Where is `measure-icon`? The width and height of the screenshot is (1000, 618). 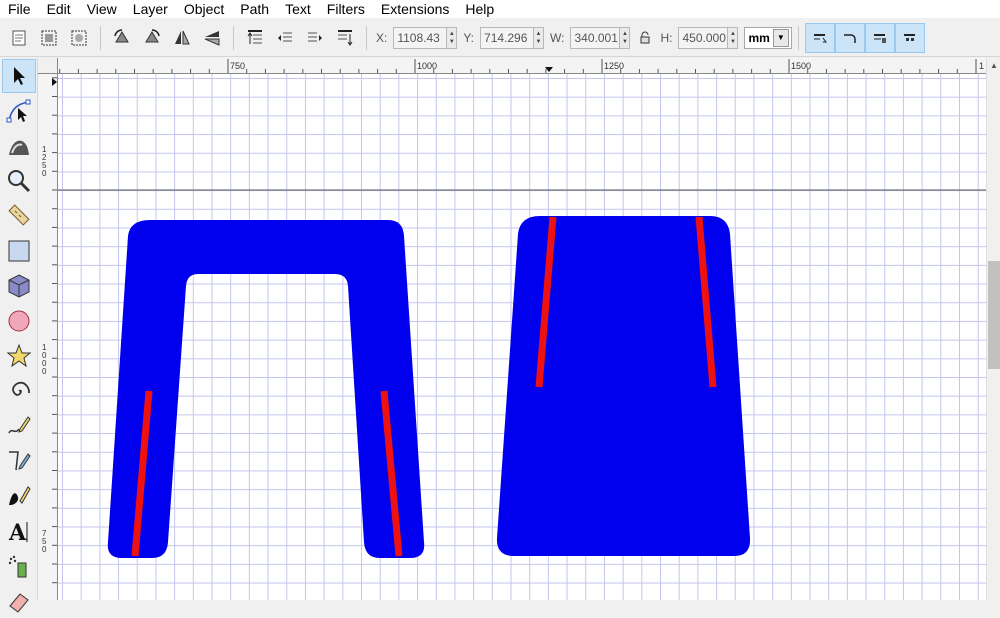
measure-icon is located at coordinates (19, 215).